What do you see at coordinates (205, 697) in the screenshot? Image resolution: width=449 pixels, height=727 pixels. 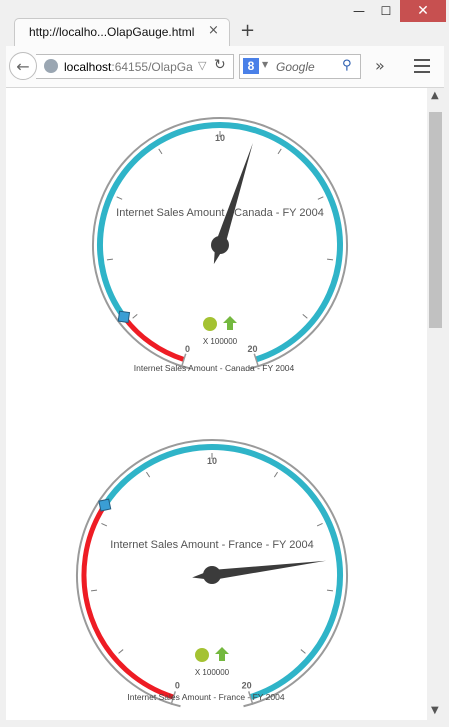 I see `gauge-caption: Internet Sales Amount - France - FY 2004` at bounding box center [205, 697].